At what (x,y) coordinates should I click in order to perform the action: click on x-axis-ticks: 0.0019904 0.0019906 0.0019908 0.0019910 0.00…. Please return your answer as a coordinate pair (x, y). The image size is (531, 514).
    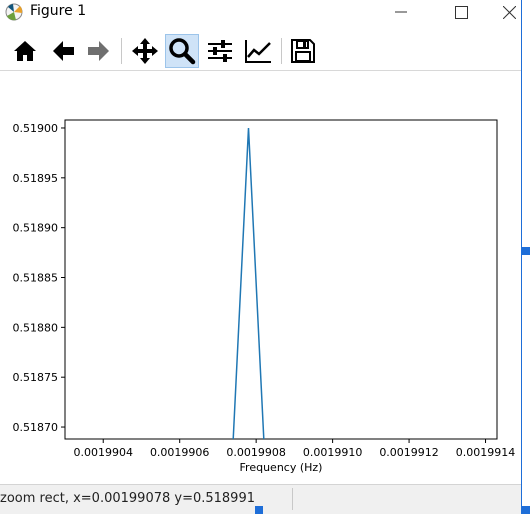
    Looking at the image, I should click on (294, 449).